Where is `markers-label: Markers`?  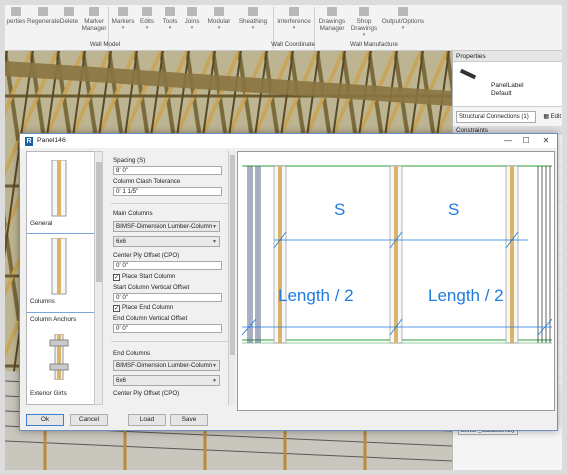
markers-label: Markers is located at coordinates (123, 21).